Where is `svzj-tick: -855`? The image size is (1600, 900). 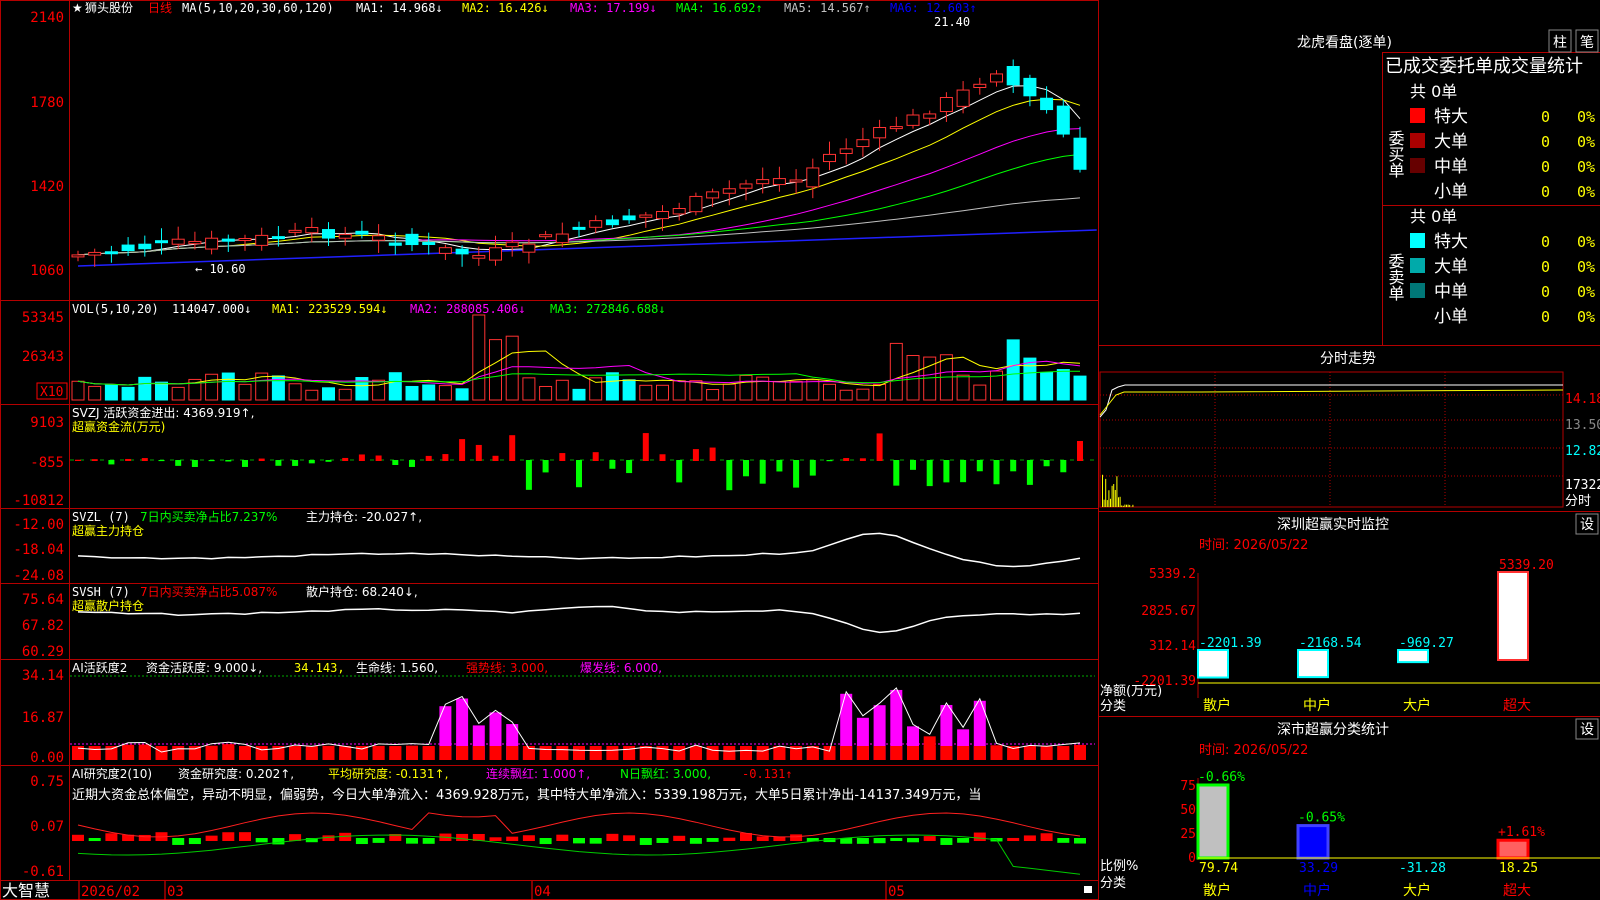
svzj-tick: -855 is located at coordinates (47, 463).